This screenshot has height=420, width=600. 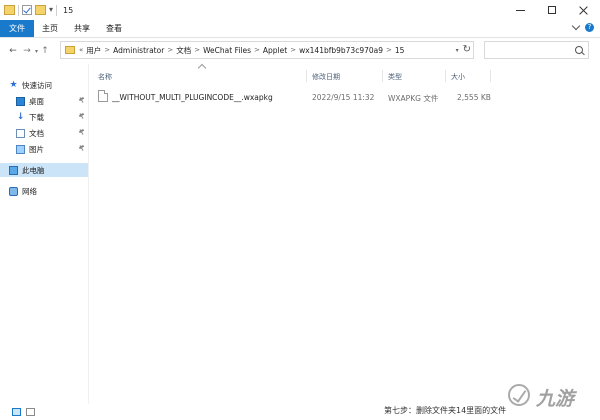 I want to click on expand-ribbon-chevron-icon, so click(x=576, y=26).